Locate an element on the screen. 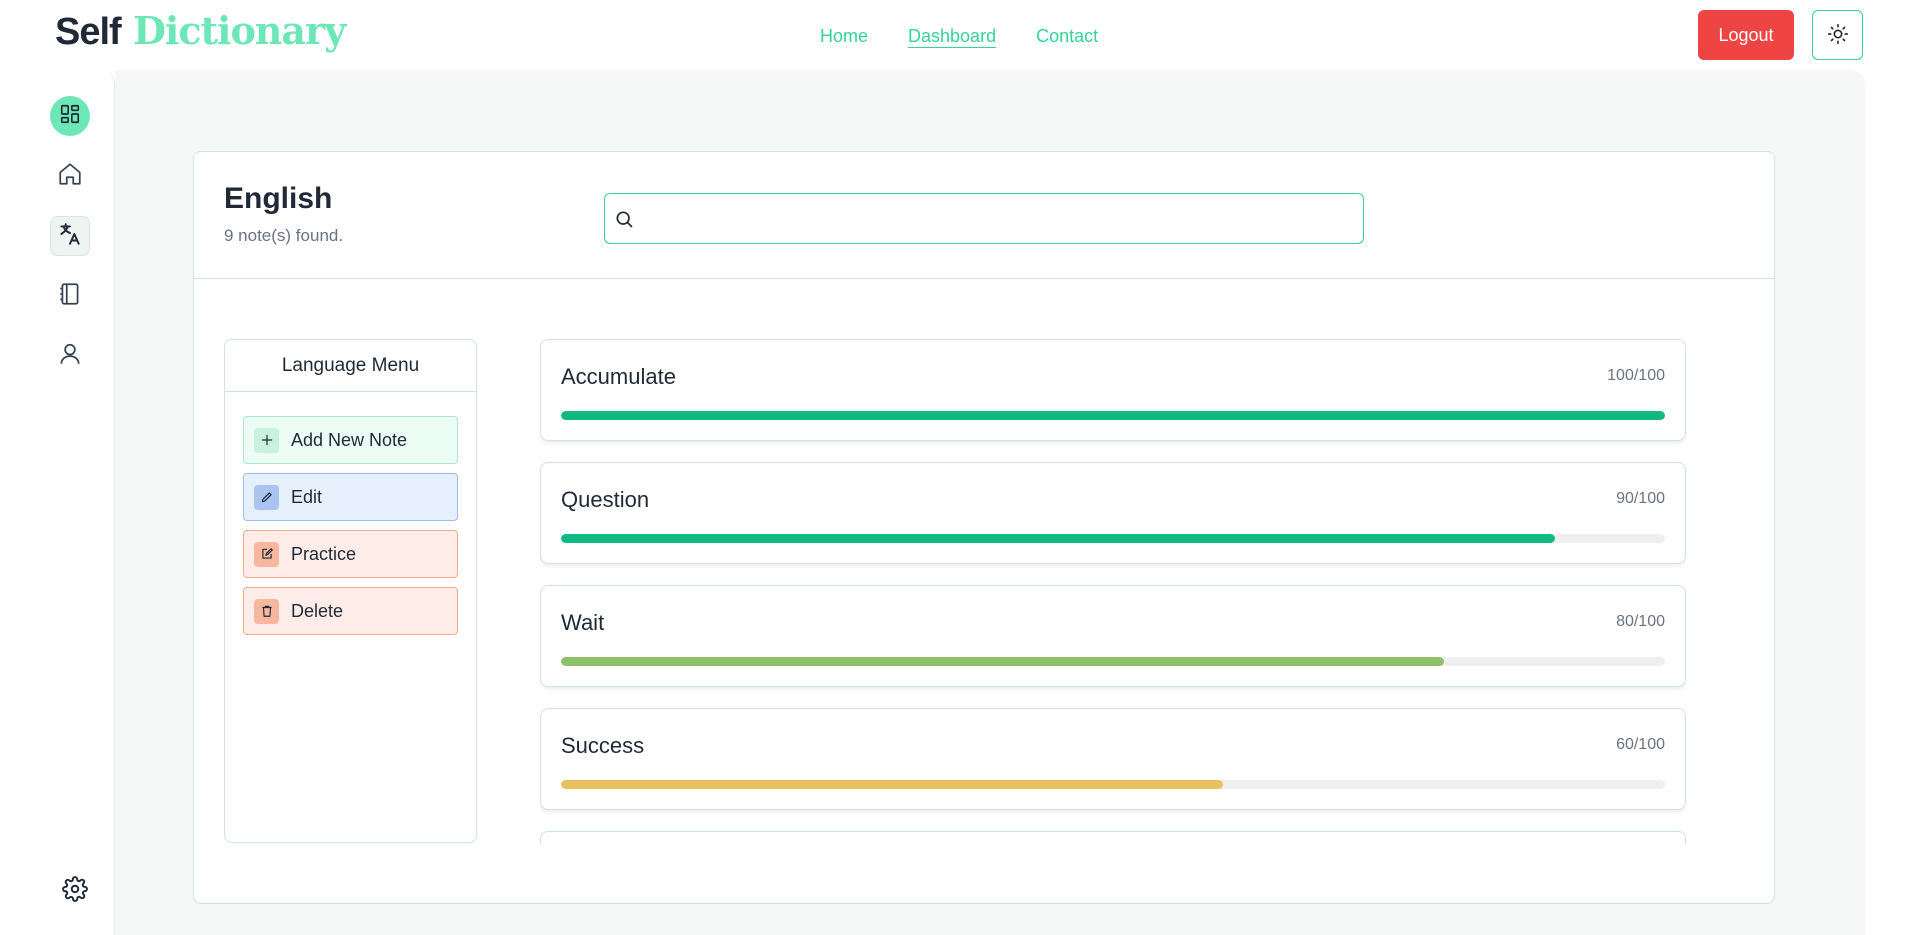 Image resolution: width=1910 pixels, height=935 pixels. nav-home-link: Home is located at coordinates (844, 36).